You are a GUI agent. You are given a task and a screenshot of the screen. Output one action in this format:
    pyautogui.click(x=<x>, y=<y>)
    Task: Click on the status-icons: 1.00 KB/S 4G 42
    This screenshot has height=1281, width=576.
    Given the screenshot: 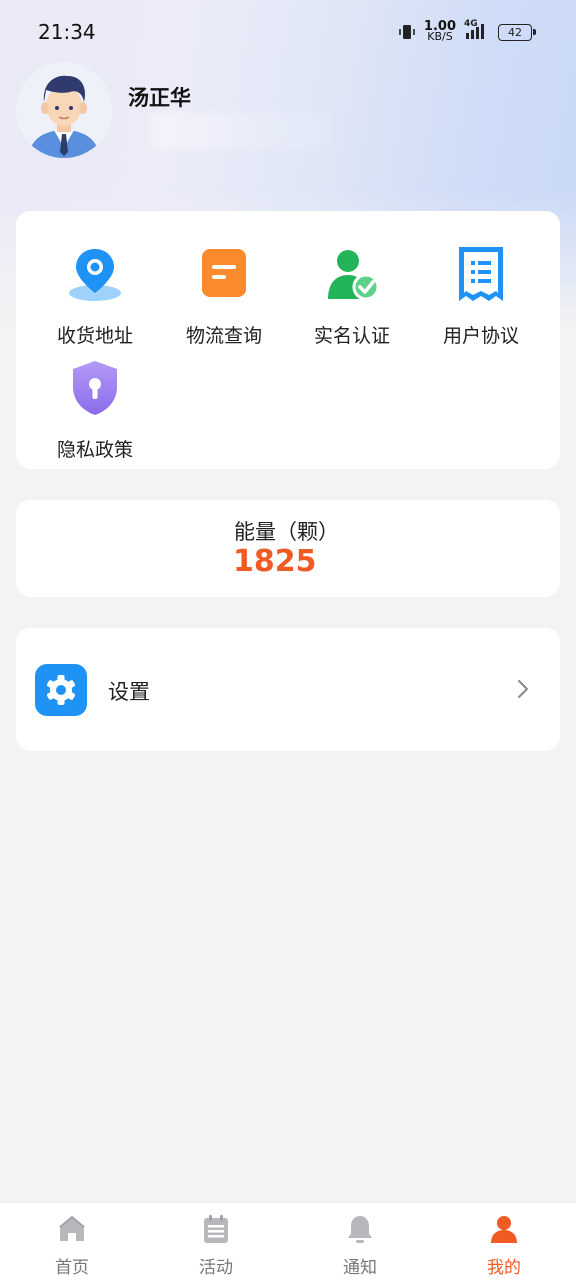 What is the action you would take?
    pyautogui.click(x=467, y=31)
    